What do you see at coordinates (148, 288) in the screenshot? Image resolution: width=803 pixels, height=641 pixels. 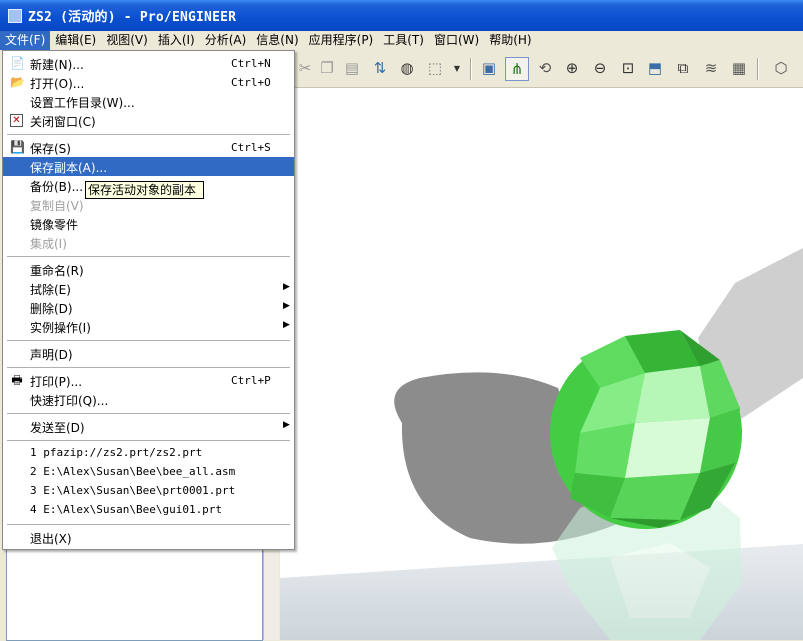 I see `menu-item-erase: 拭除(E) ▶` at bounding box center [148, 288].